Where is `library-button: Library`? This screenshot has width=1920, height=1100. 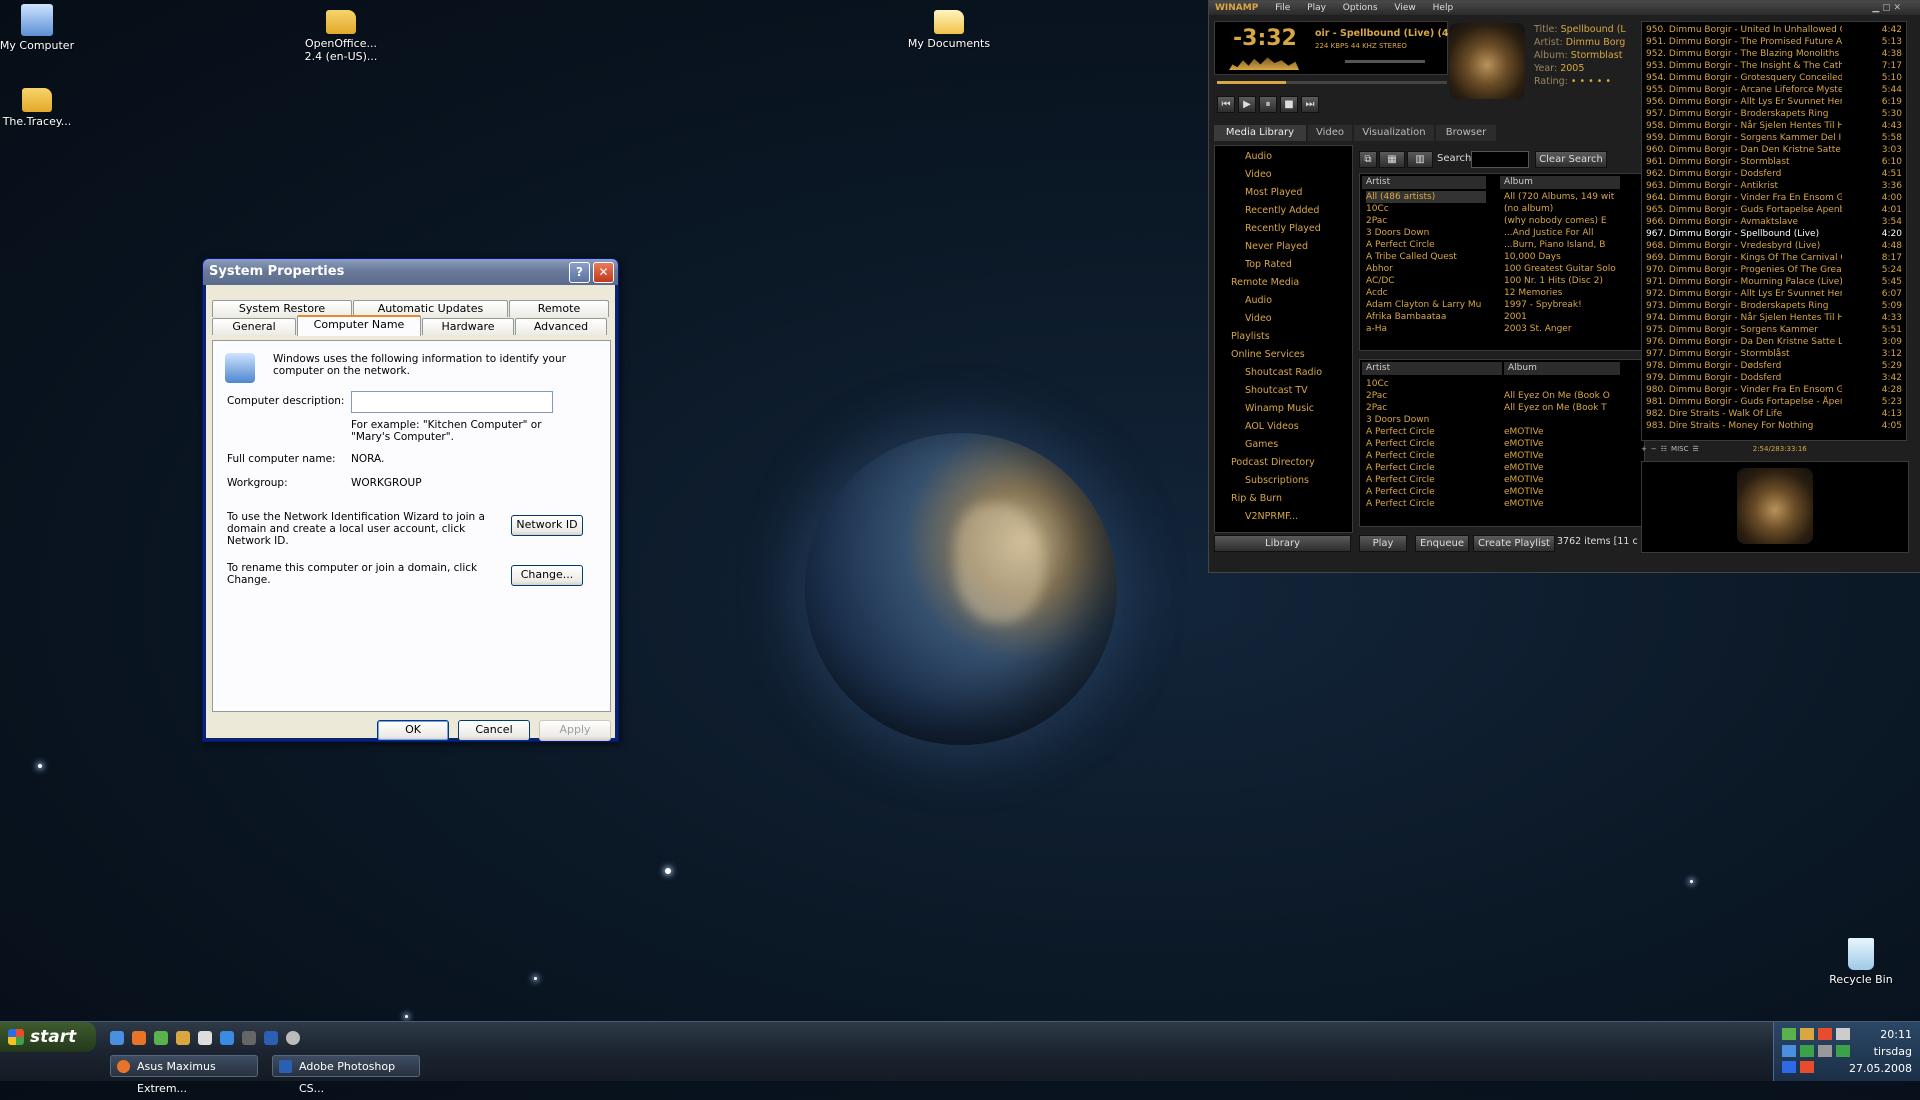 library-button: Library is located at coordinates (1282, 543).